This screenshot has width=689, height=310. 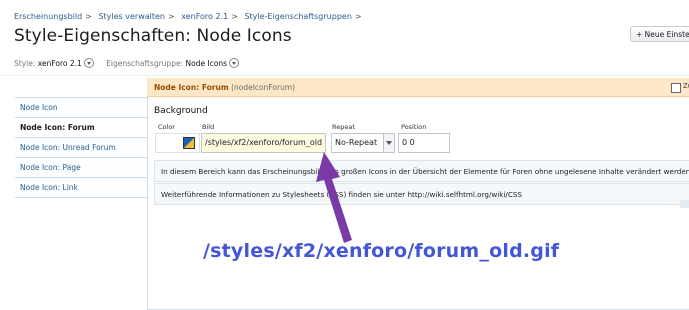 What do you see at coordinates (684, 204) in the screenshot?
I see `scroll-edge` at bounding box center [684, 204].